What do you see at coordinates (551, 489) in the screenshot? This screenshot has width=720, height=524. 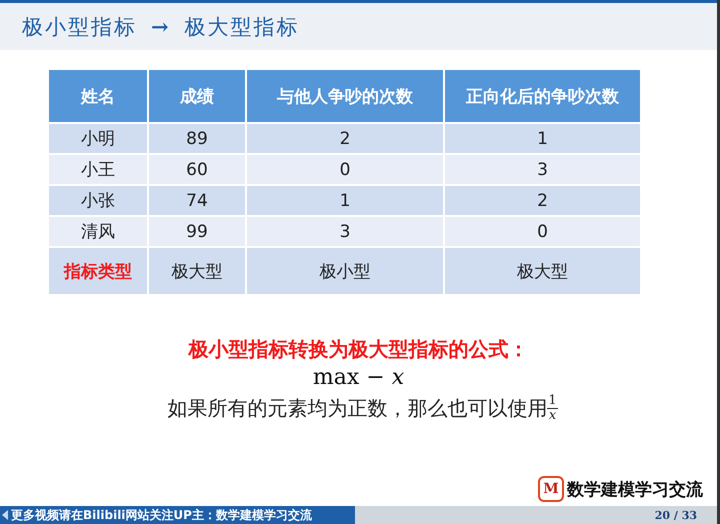 I see `logo-icon: M` at bounding box center [551, 489].